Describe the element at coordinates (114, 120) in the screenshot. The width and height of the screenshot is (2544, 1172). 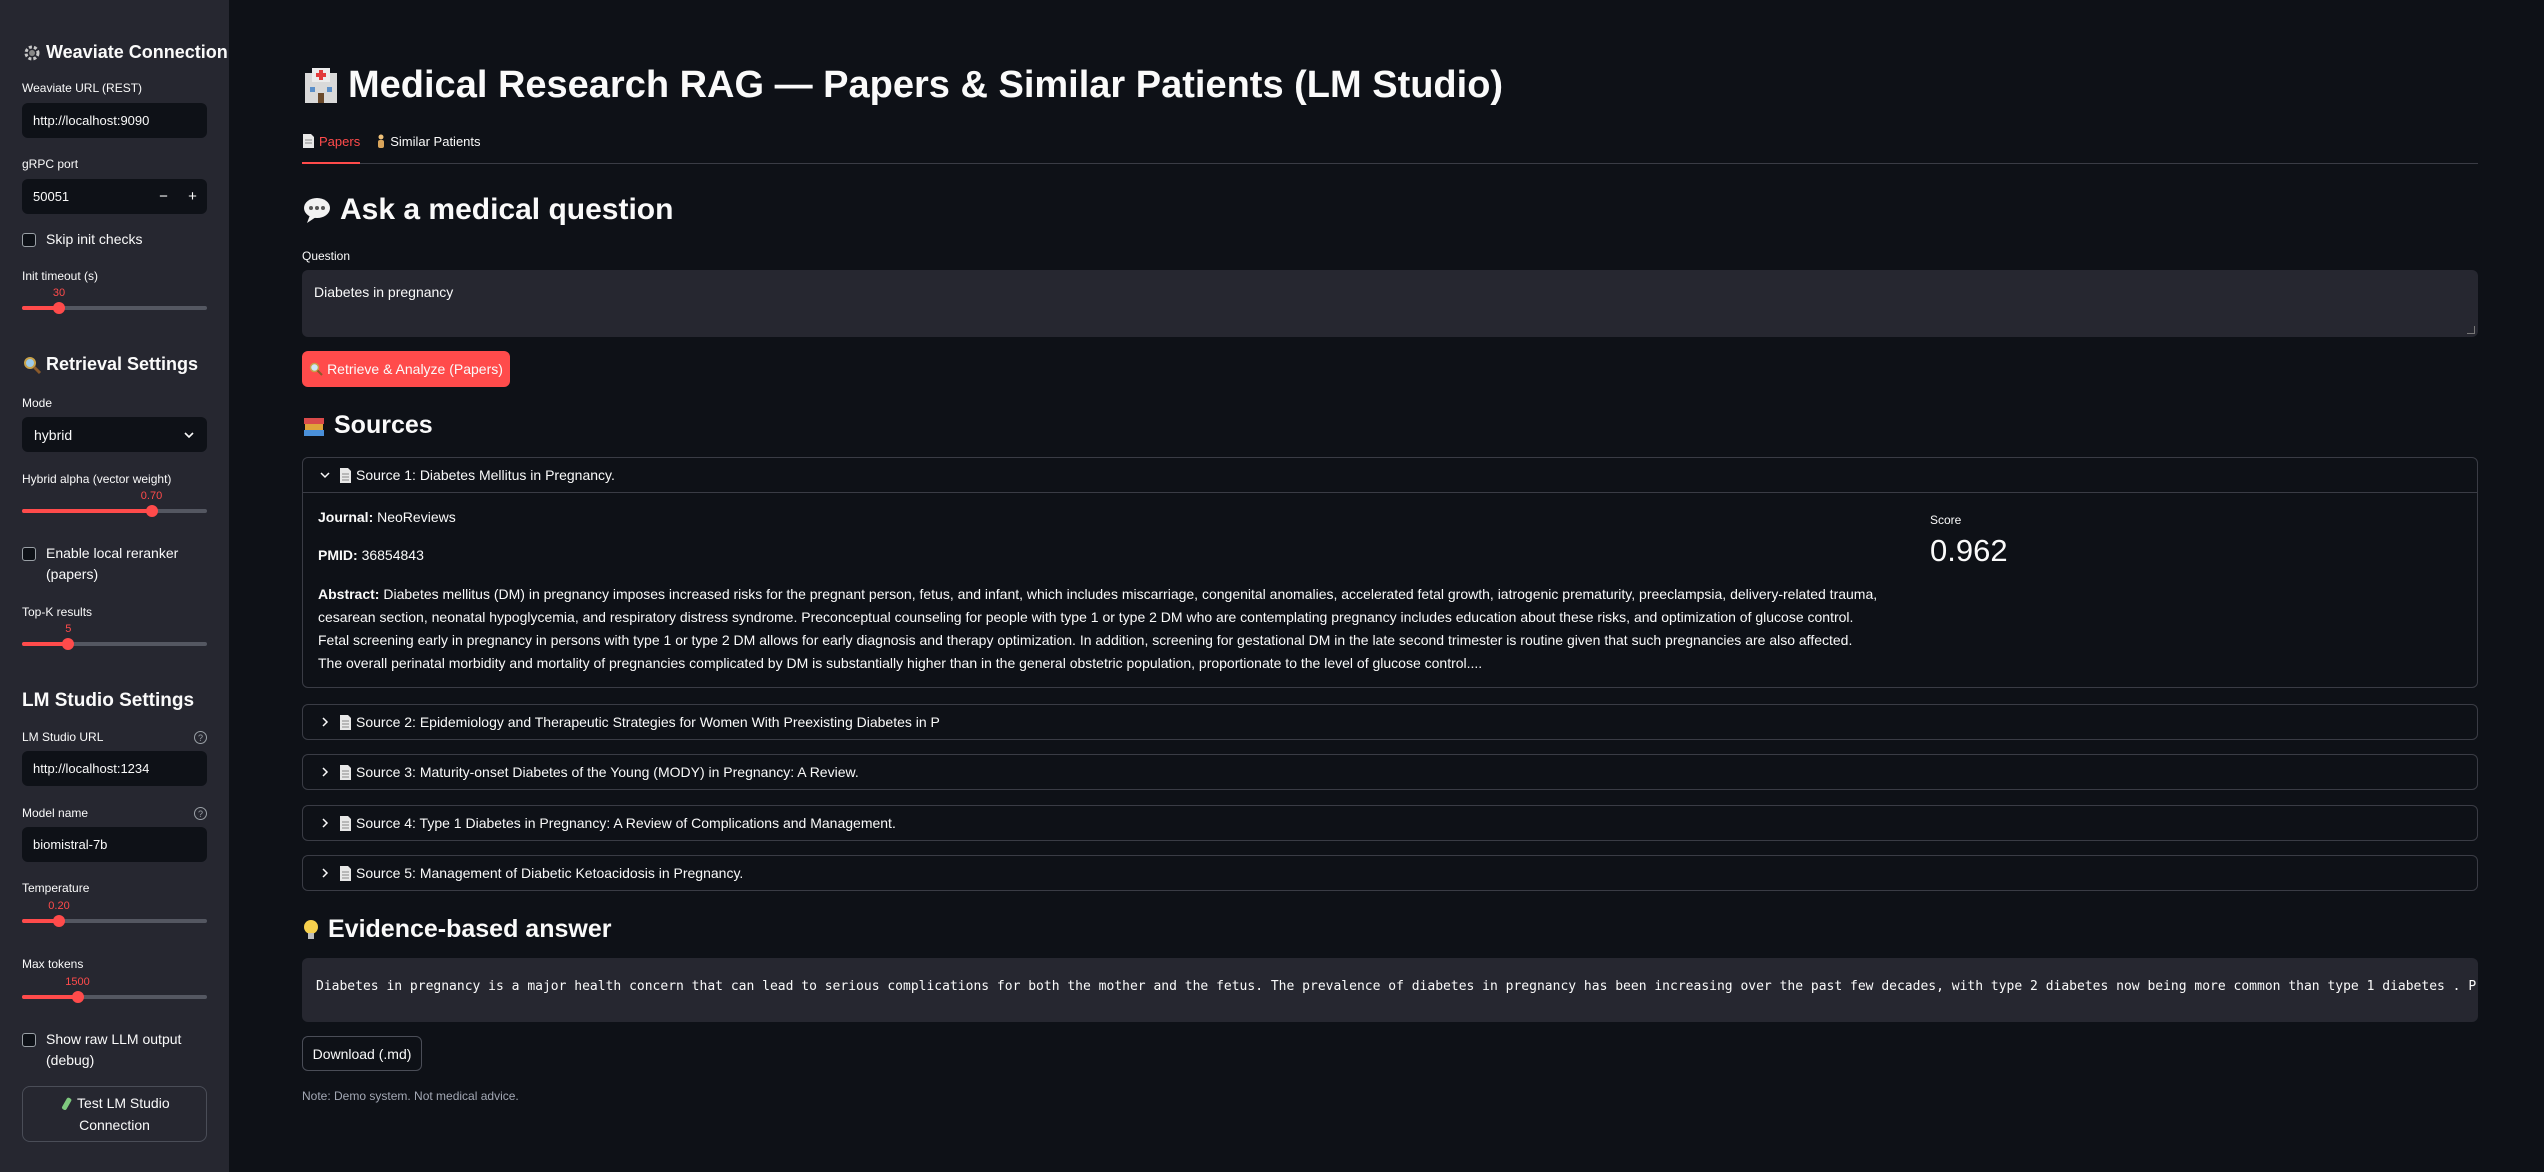
I see `weaviate-url-input: http://localhost:9090` at that location.